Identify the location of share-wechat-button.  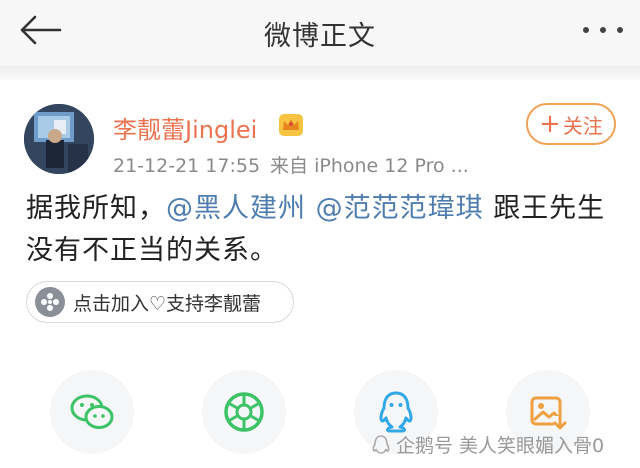
(92, 412).